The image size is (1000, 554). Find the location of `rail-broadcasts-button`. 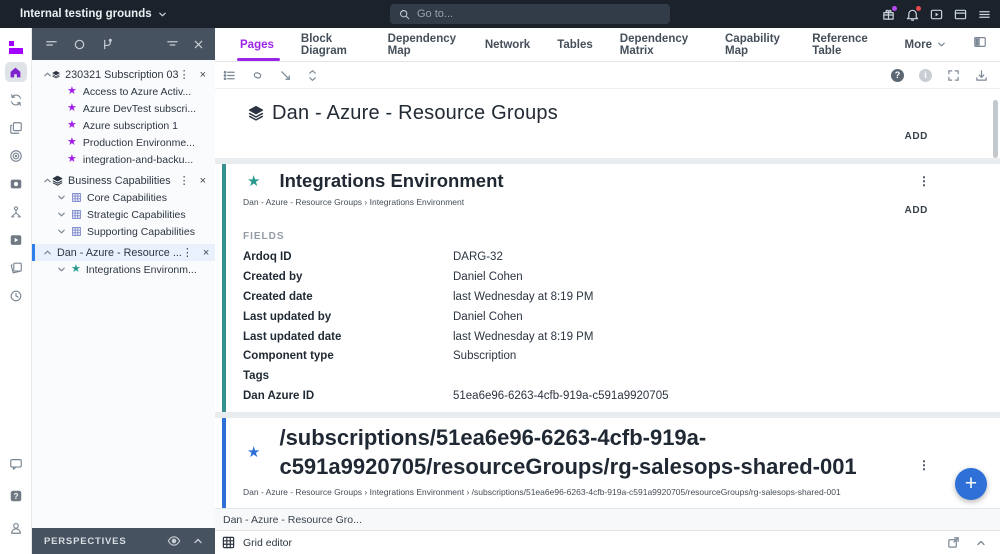

rail-broadcasts-button is located at coordinates (16, 240).